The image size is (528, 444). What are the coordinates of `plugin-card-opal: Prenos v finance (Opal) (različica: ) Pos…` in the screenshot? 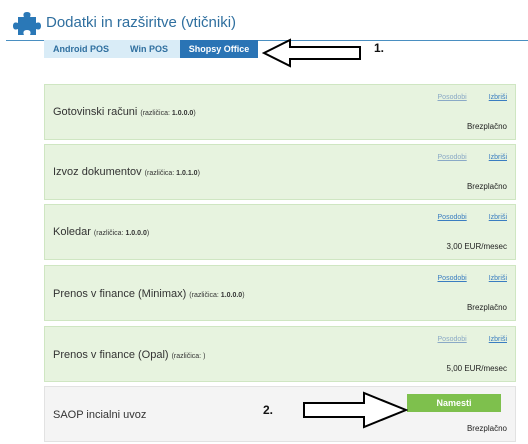 It's located at (280, 354).